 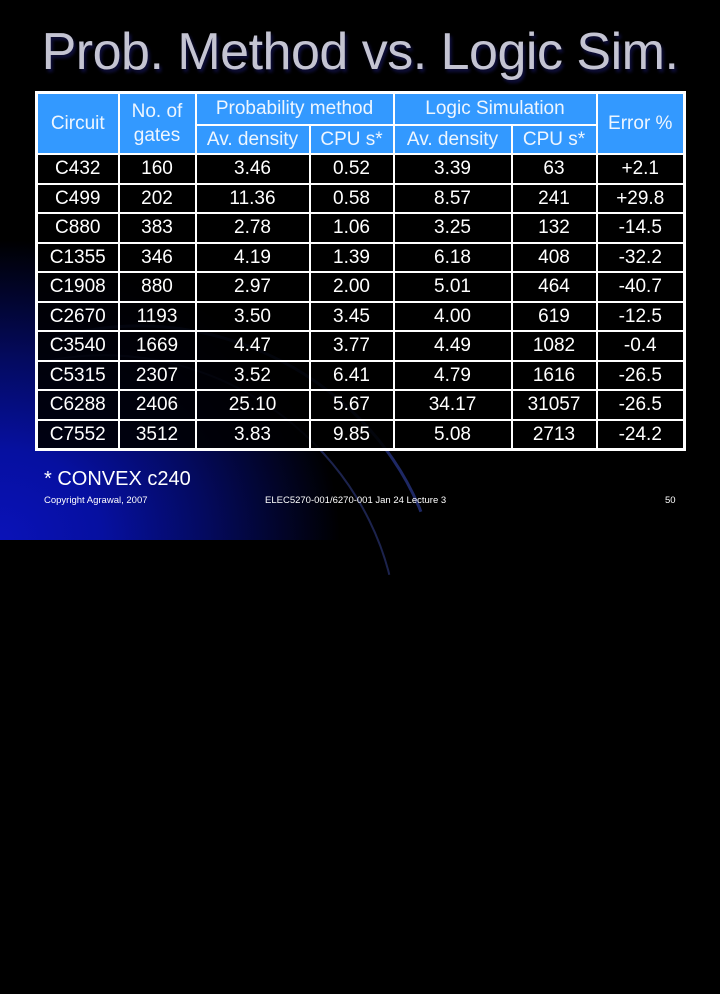 I want to click on table-row: C5315 2307 3.52 6.41 4.79 1616 -26.5, so click(x=360, y=375).